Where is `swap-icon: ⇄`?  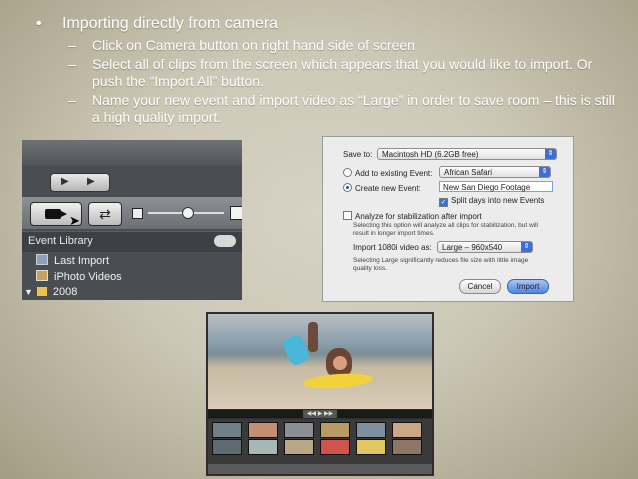
swap-icon: ⇄ is located at coordinates (105, 214).